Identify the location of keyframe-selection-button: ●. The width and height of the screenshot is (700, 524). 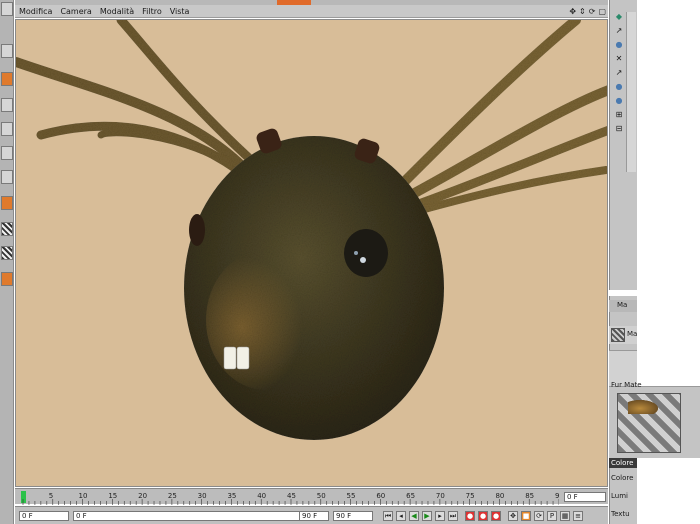
(496, 516).